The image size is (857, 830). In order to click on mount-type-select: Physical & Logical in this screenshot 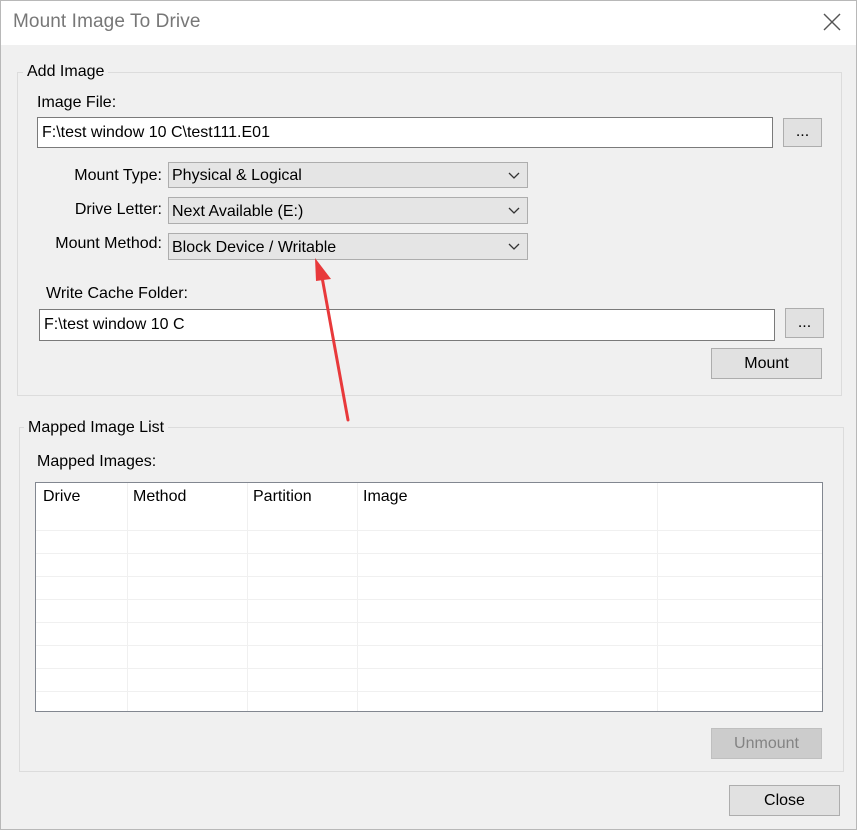, I will do `click(348, 175)`.